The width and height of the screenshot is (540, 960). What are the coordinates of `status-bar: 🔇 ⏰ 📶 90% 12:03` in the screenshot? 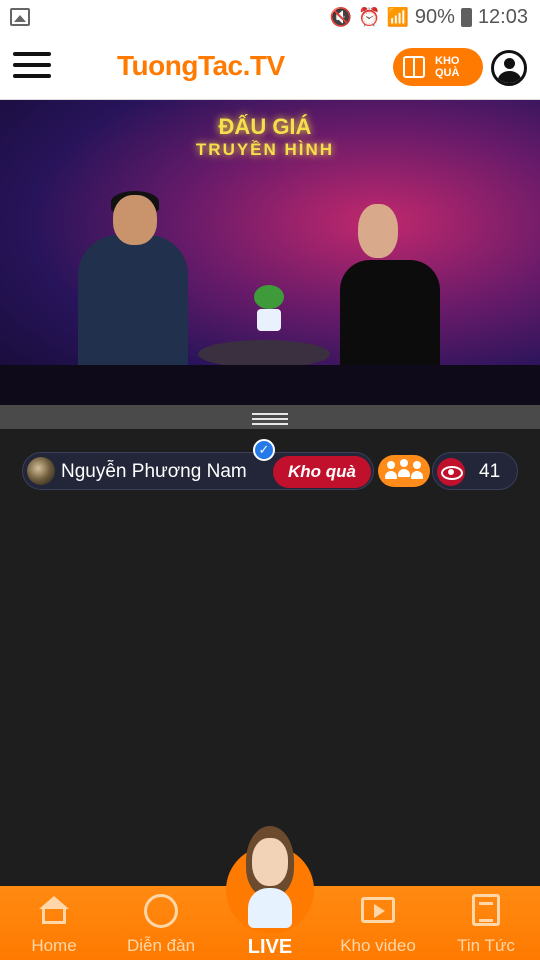 It's located at (270, 18).